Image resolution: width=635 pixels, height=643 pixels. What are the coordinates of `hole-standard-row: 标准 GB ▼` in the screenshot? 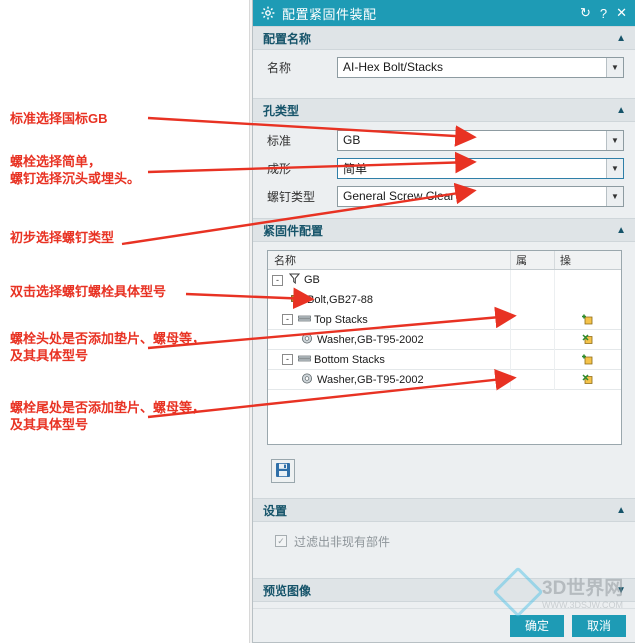 It's located at (444, 140).